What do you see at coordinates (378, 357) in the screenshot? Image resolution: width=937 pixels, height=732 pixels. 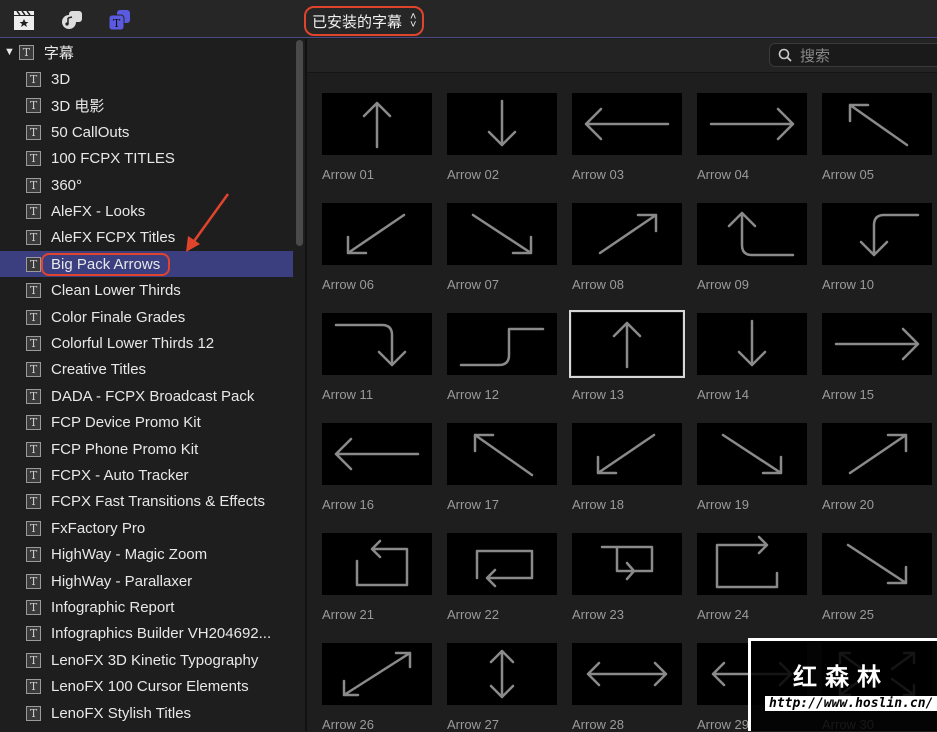 I see `title-tile: Arrow 11` at bounding box center [378, 357].